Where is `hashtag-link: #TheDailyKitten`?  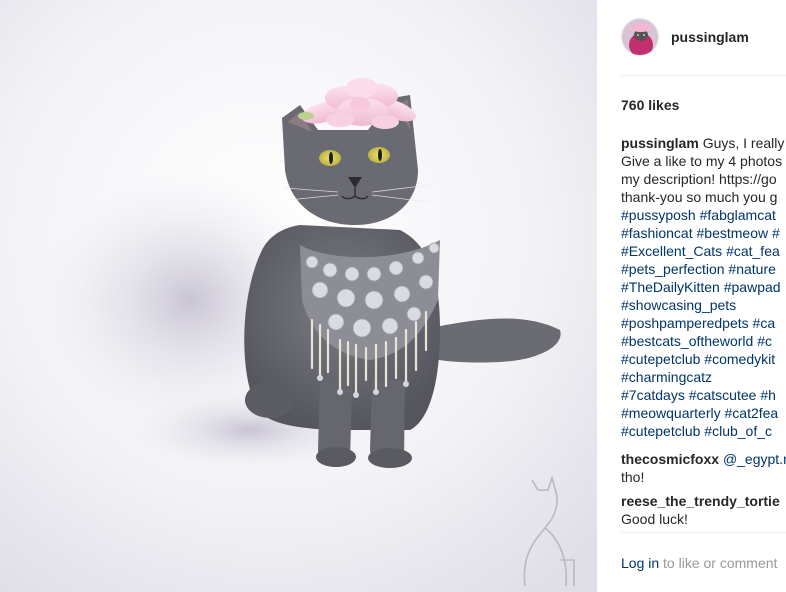
hashtag-link: #TheDailyKitten is located at coordinates (670, 287).